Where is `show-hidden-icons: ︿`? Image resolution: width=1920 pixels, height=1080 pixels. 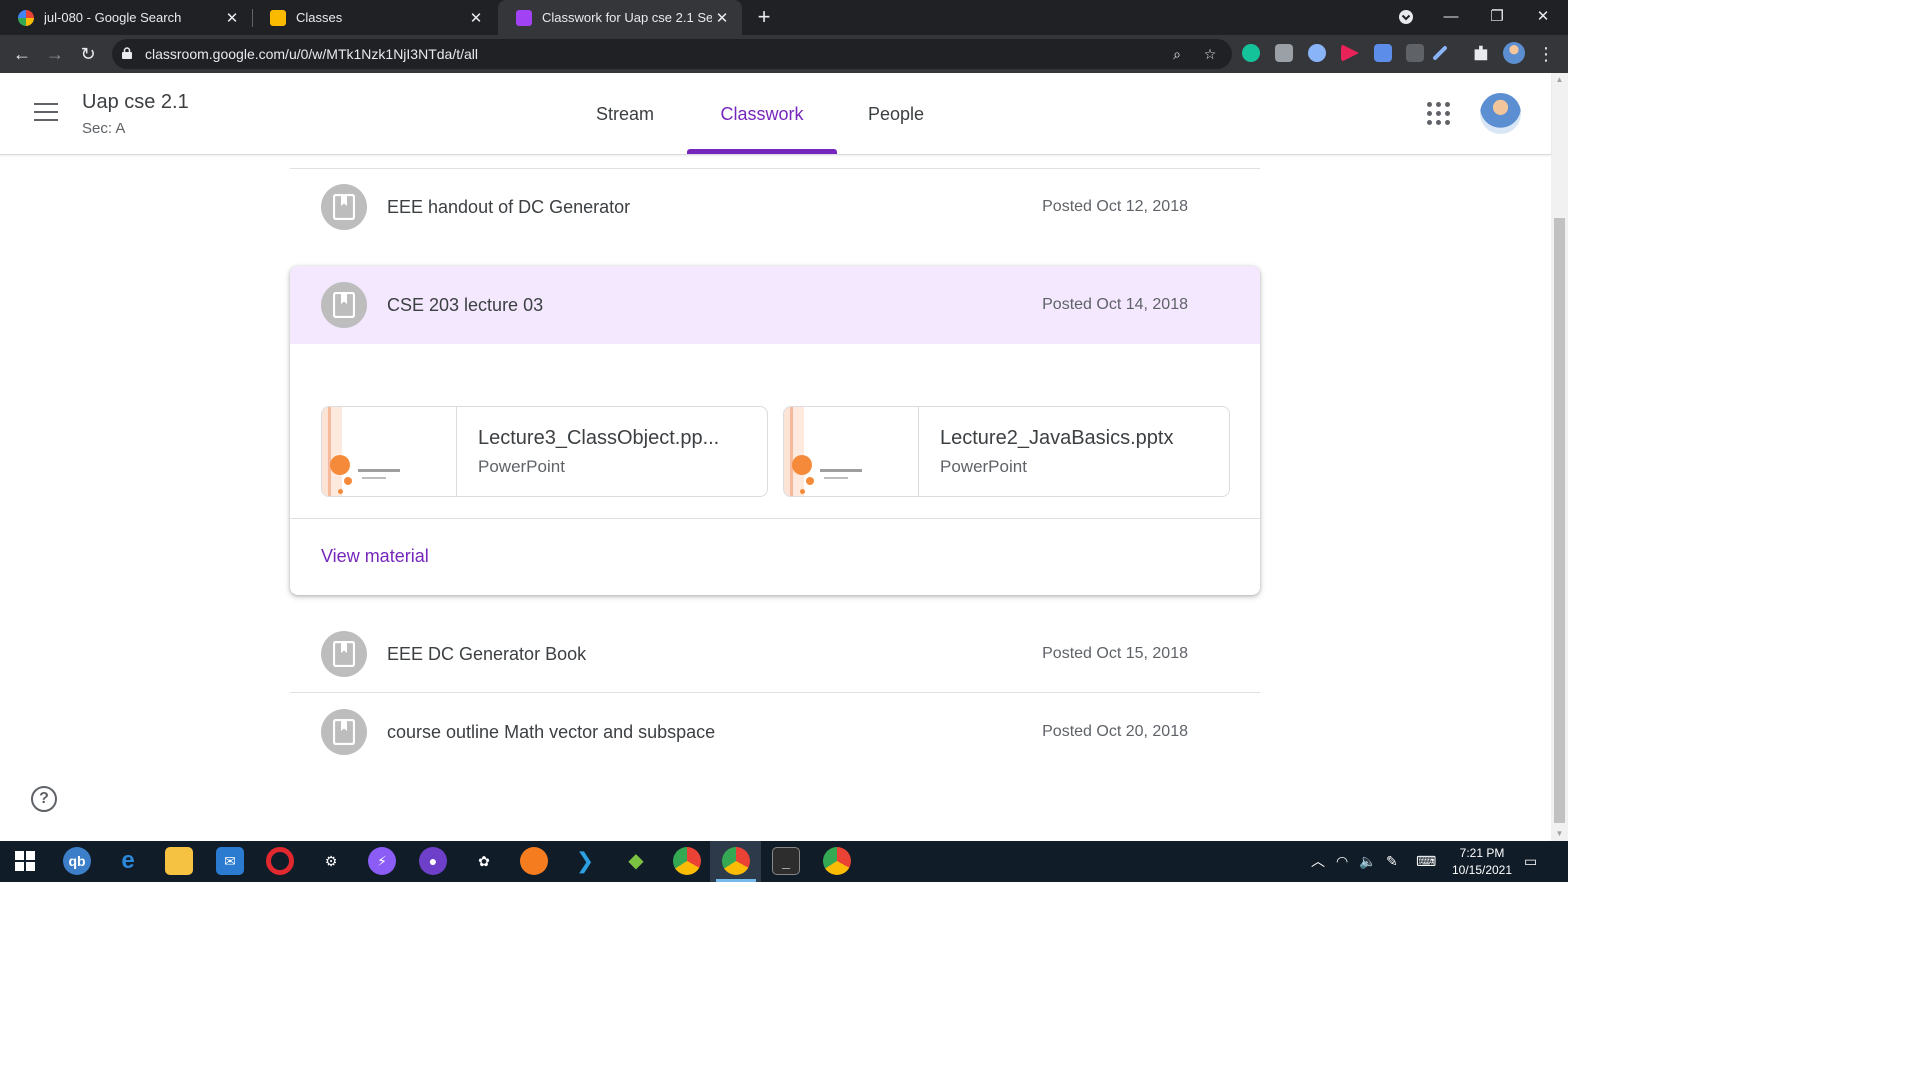 show-hidden-icons: ︿ is located at coordinates (1318, 861).